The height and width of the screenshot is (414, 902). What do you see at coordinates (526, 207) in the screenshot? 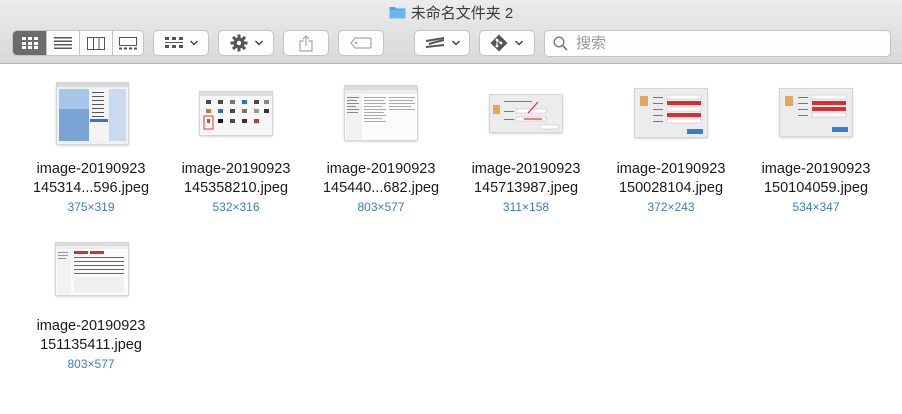
I see `file-dimensions: 311×158` at bounding box center [526, 207].